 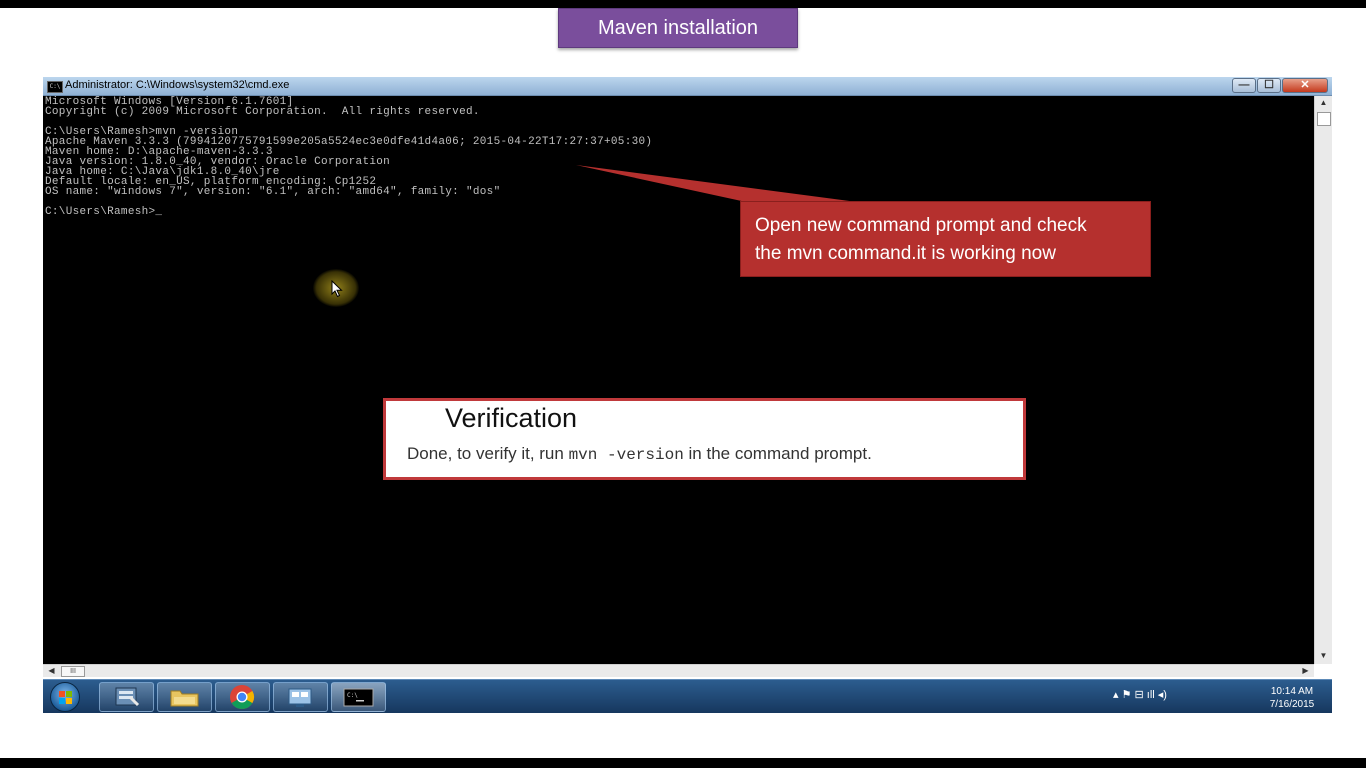 What do you see at coordinates (687, 696) in the screenshot?
I see `taskbar: C:\ ▴ ⚑ ⊟ ıll ◂) 10:14 AM 7/16/2015` at bounding box center [687, 696].